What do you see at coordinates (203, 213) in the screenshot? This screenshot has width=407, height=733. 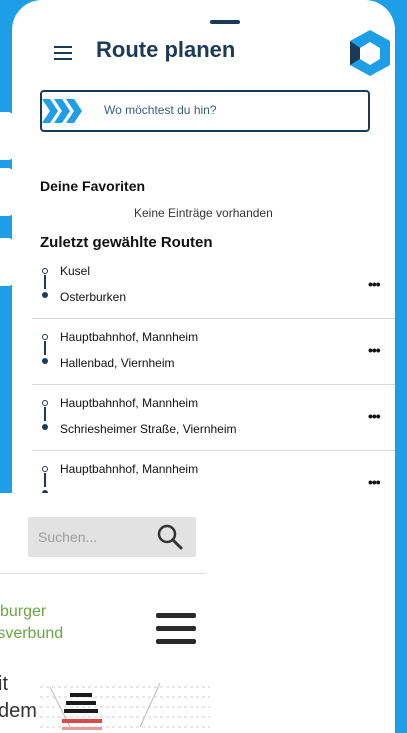 I see `favorites-empty-text: Keine Einträge vorhanden` at bounding box center [203, 213].